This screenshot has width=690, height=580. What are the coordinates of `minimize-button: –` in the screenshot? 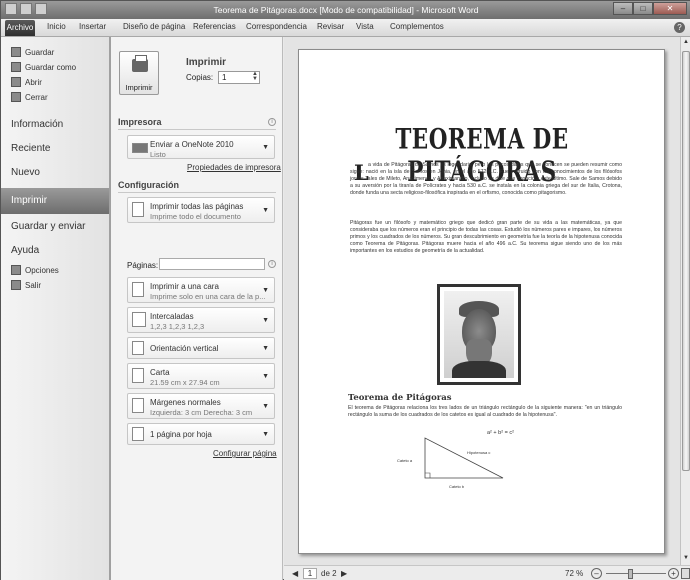 It's located at (623, 8).